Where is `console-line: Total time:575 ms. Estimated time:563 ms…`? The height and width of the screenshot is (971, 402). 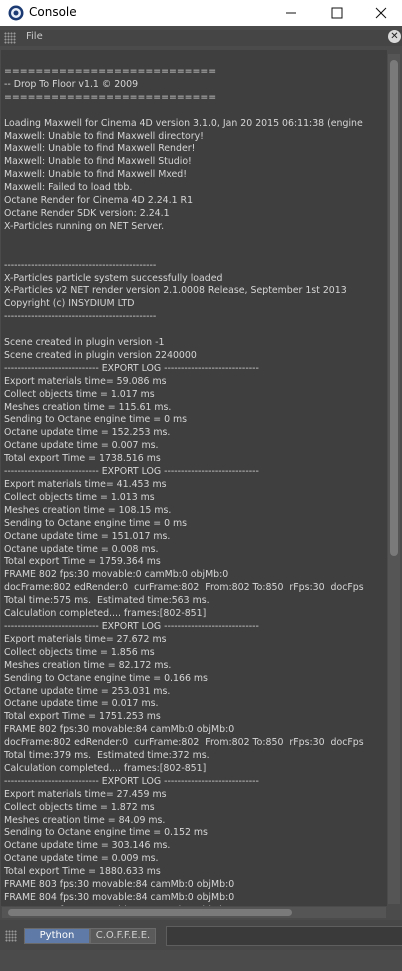
console-line: Total time:575 ms. Estimated time:563 ms… is located at coordinates (107, 601).